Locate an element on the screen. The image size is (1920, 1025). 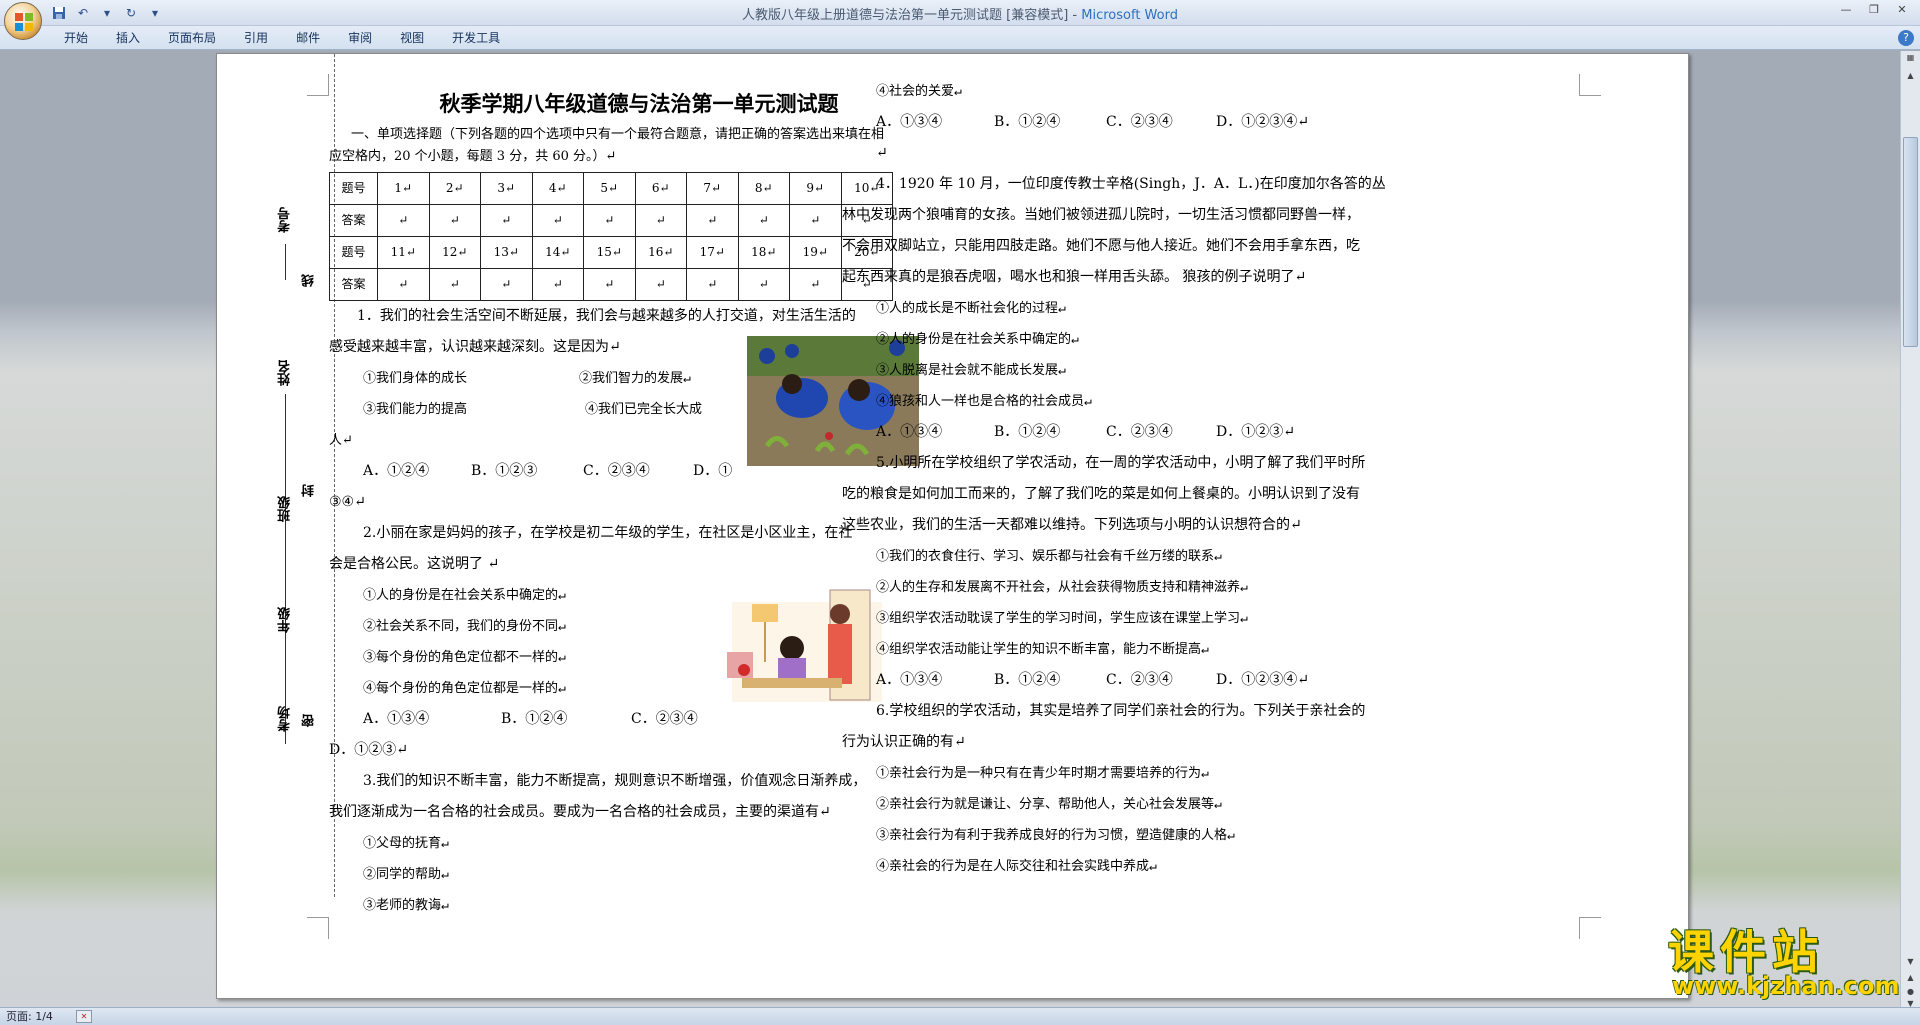
table-row: 题号 1↵ 2↵ 3↵ 4↵ 5↵ 6↵ 7↵ 8↵ 9↵ 10↵ is located at coordinates (611, 188).